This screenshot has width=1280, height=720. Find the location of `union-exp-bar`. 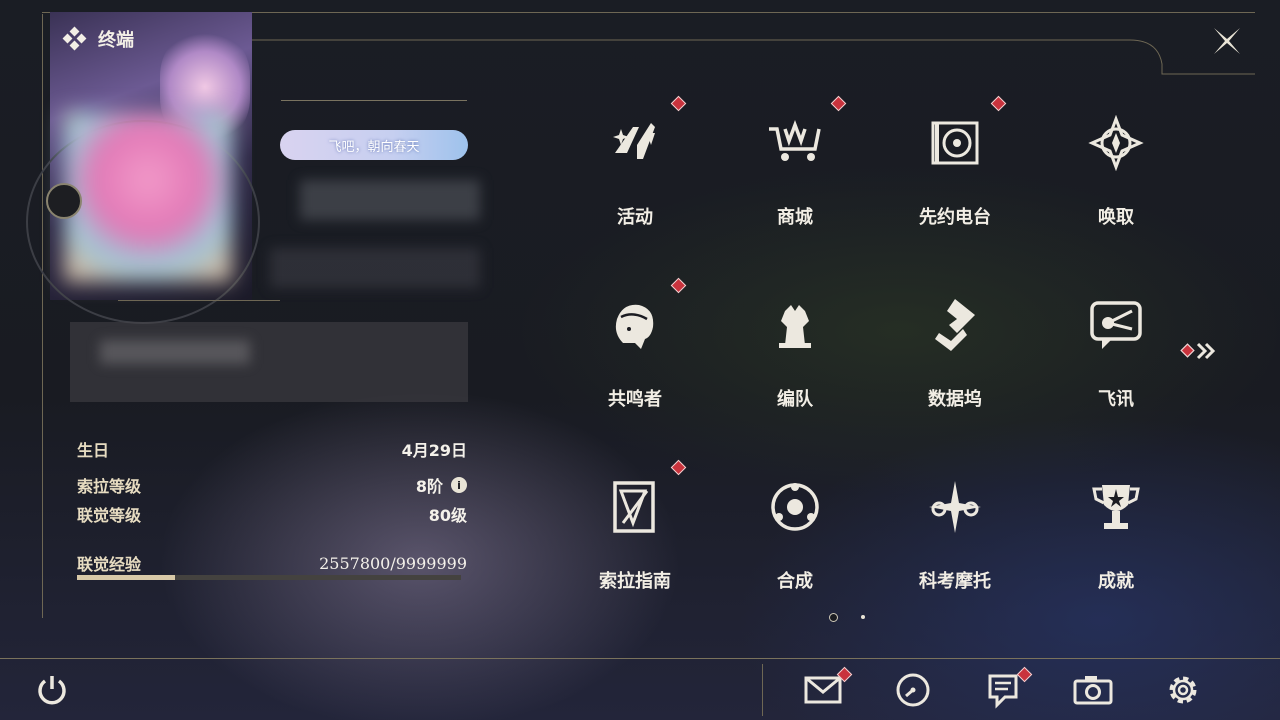

union-exp-bar is located at coordinates (269, 577).